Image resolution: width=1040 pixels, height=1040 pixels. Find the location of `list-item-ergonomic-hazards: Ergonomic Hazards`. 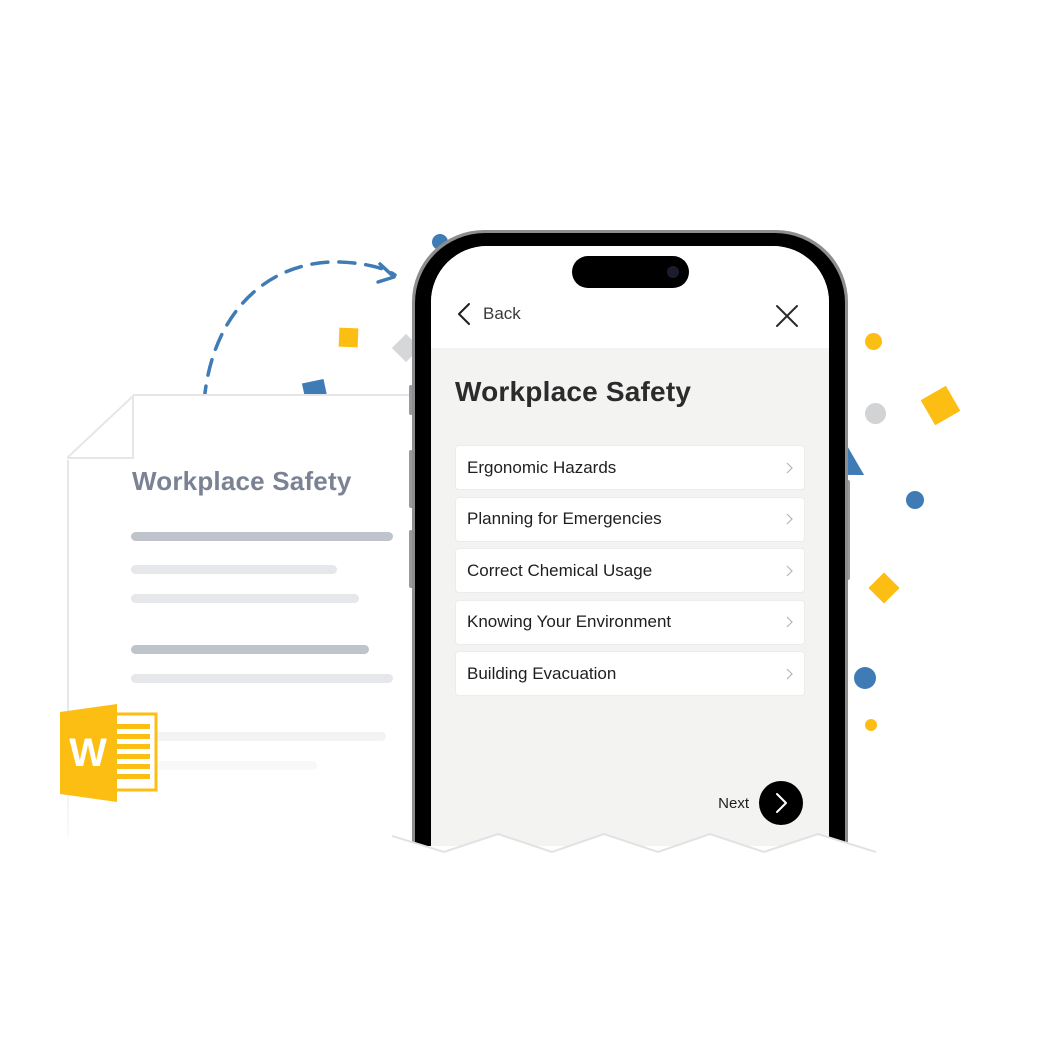

list-item-ergonomic-hazards: Ergonomic Hazards is located at coordinates (630, 467).